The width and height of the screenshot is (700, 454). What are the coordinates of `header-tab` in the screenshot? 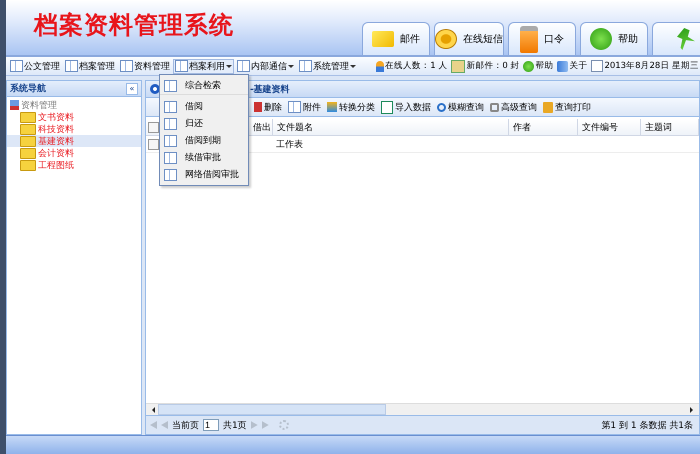 It's located at (676, 38).